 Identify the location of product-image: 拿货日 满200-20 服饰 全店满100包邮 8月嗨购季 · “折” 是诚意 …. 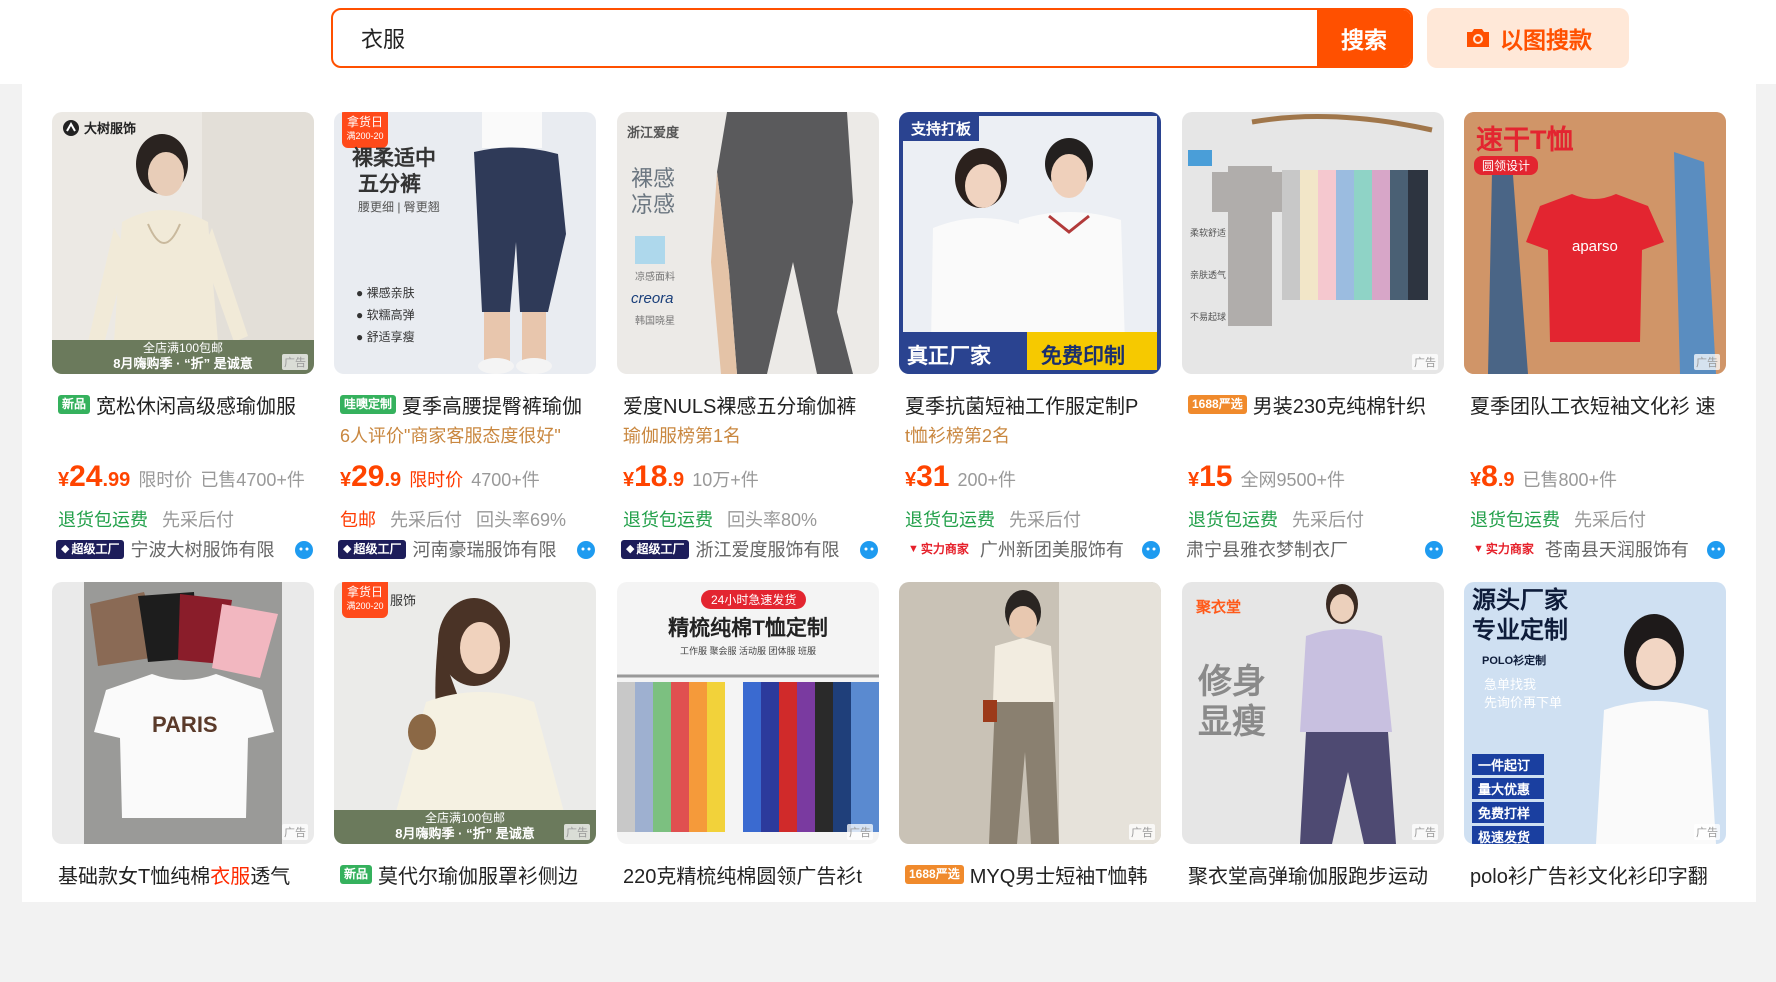
(465, 713).